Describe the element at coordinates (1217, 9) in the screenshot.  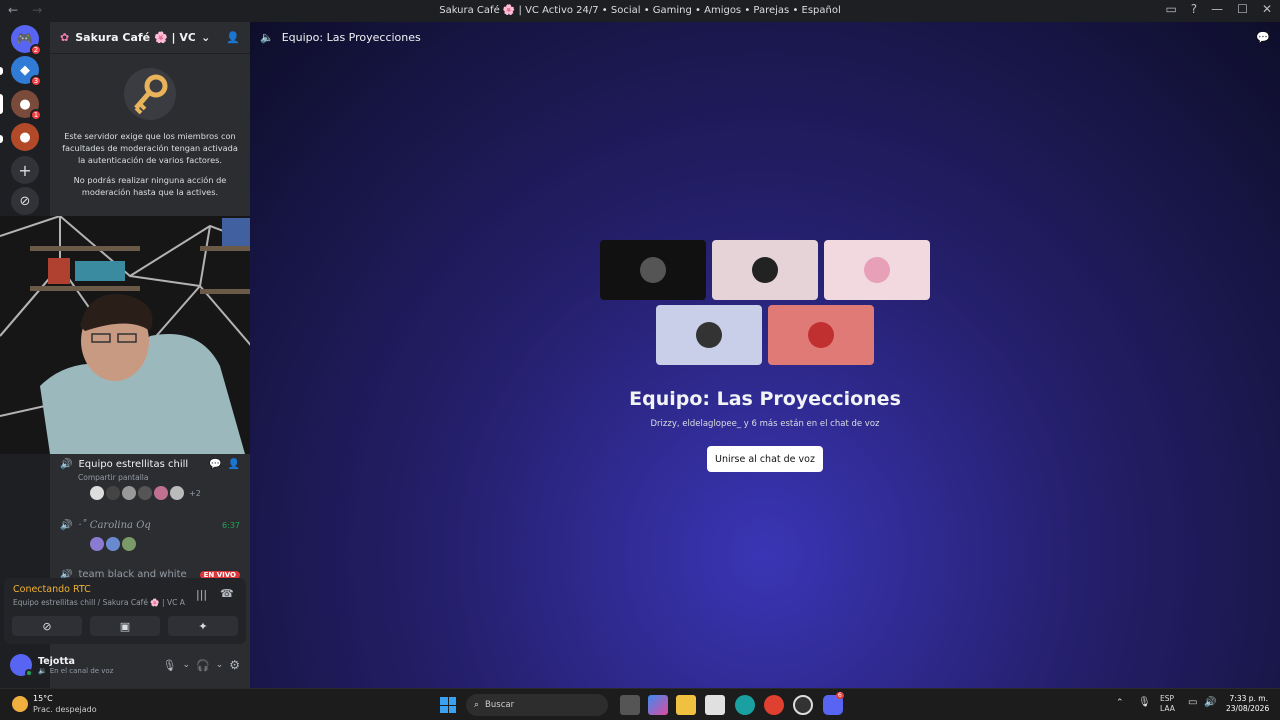
I see `minimize-button: —` at that location.